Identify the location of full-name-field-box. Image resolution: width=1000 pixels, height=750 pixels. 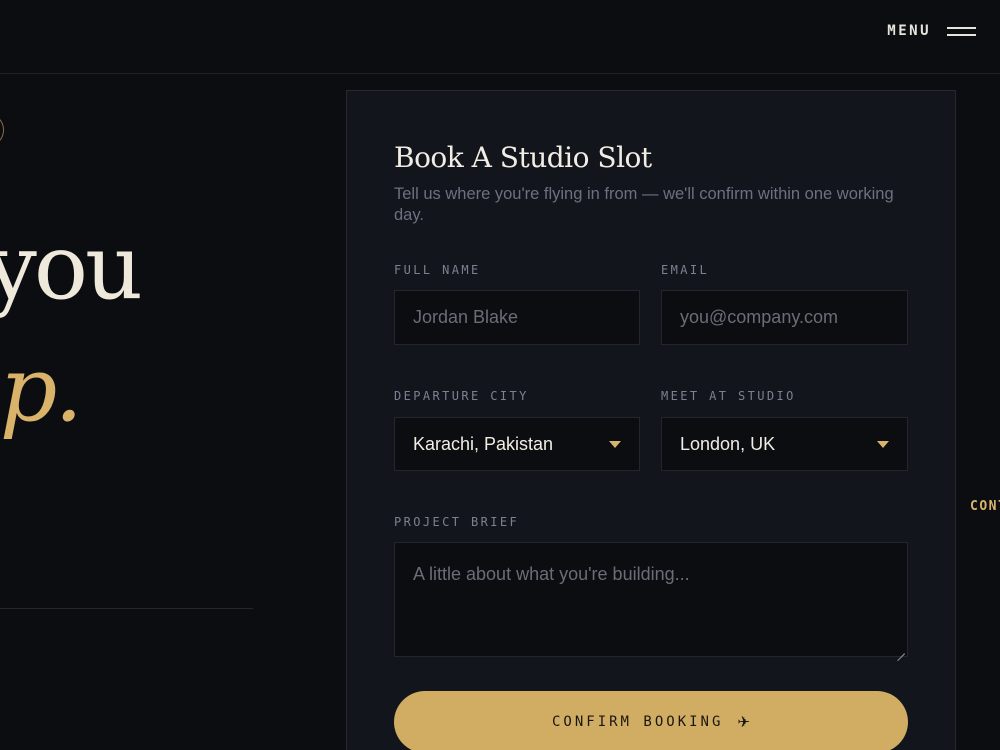
(517, 317).